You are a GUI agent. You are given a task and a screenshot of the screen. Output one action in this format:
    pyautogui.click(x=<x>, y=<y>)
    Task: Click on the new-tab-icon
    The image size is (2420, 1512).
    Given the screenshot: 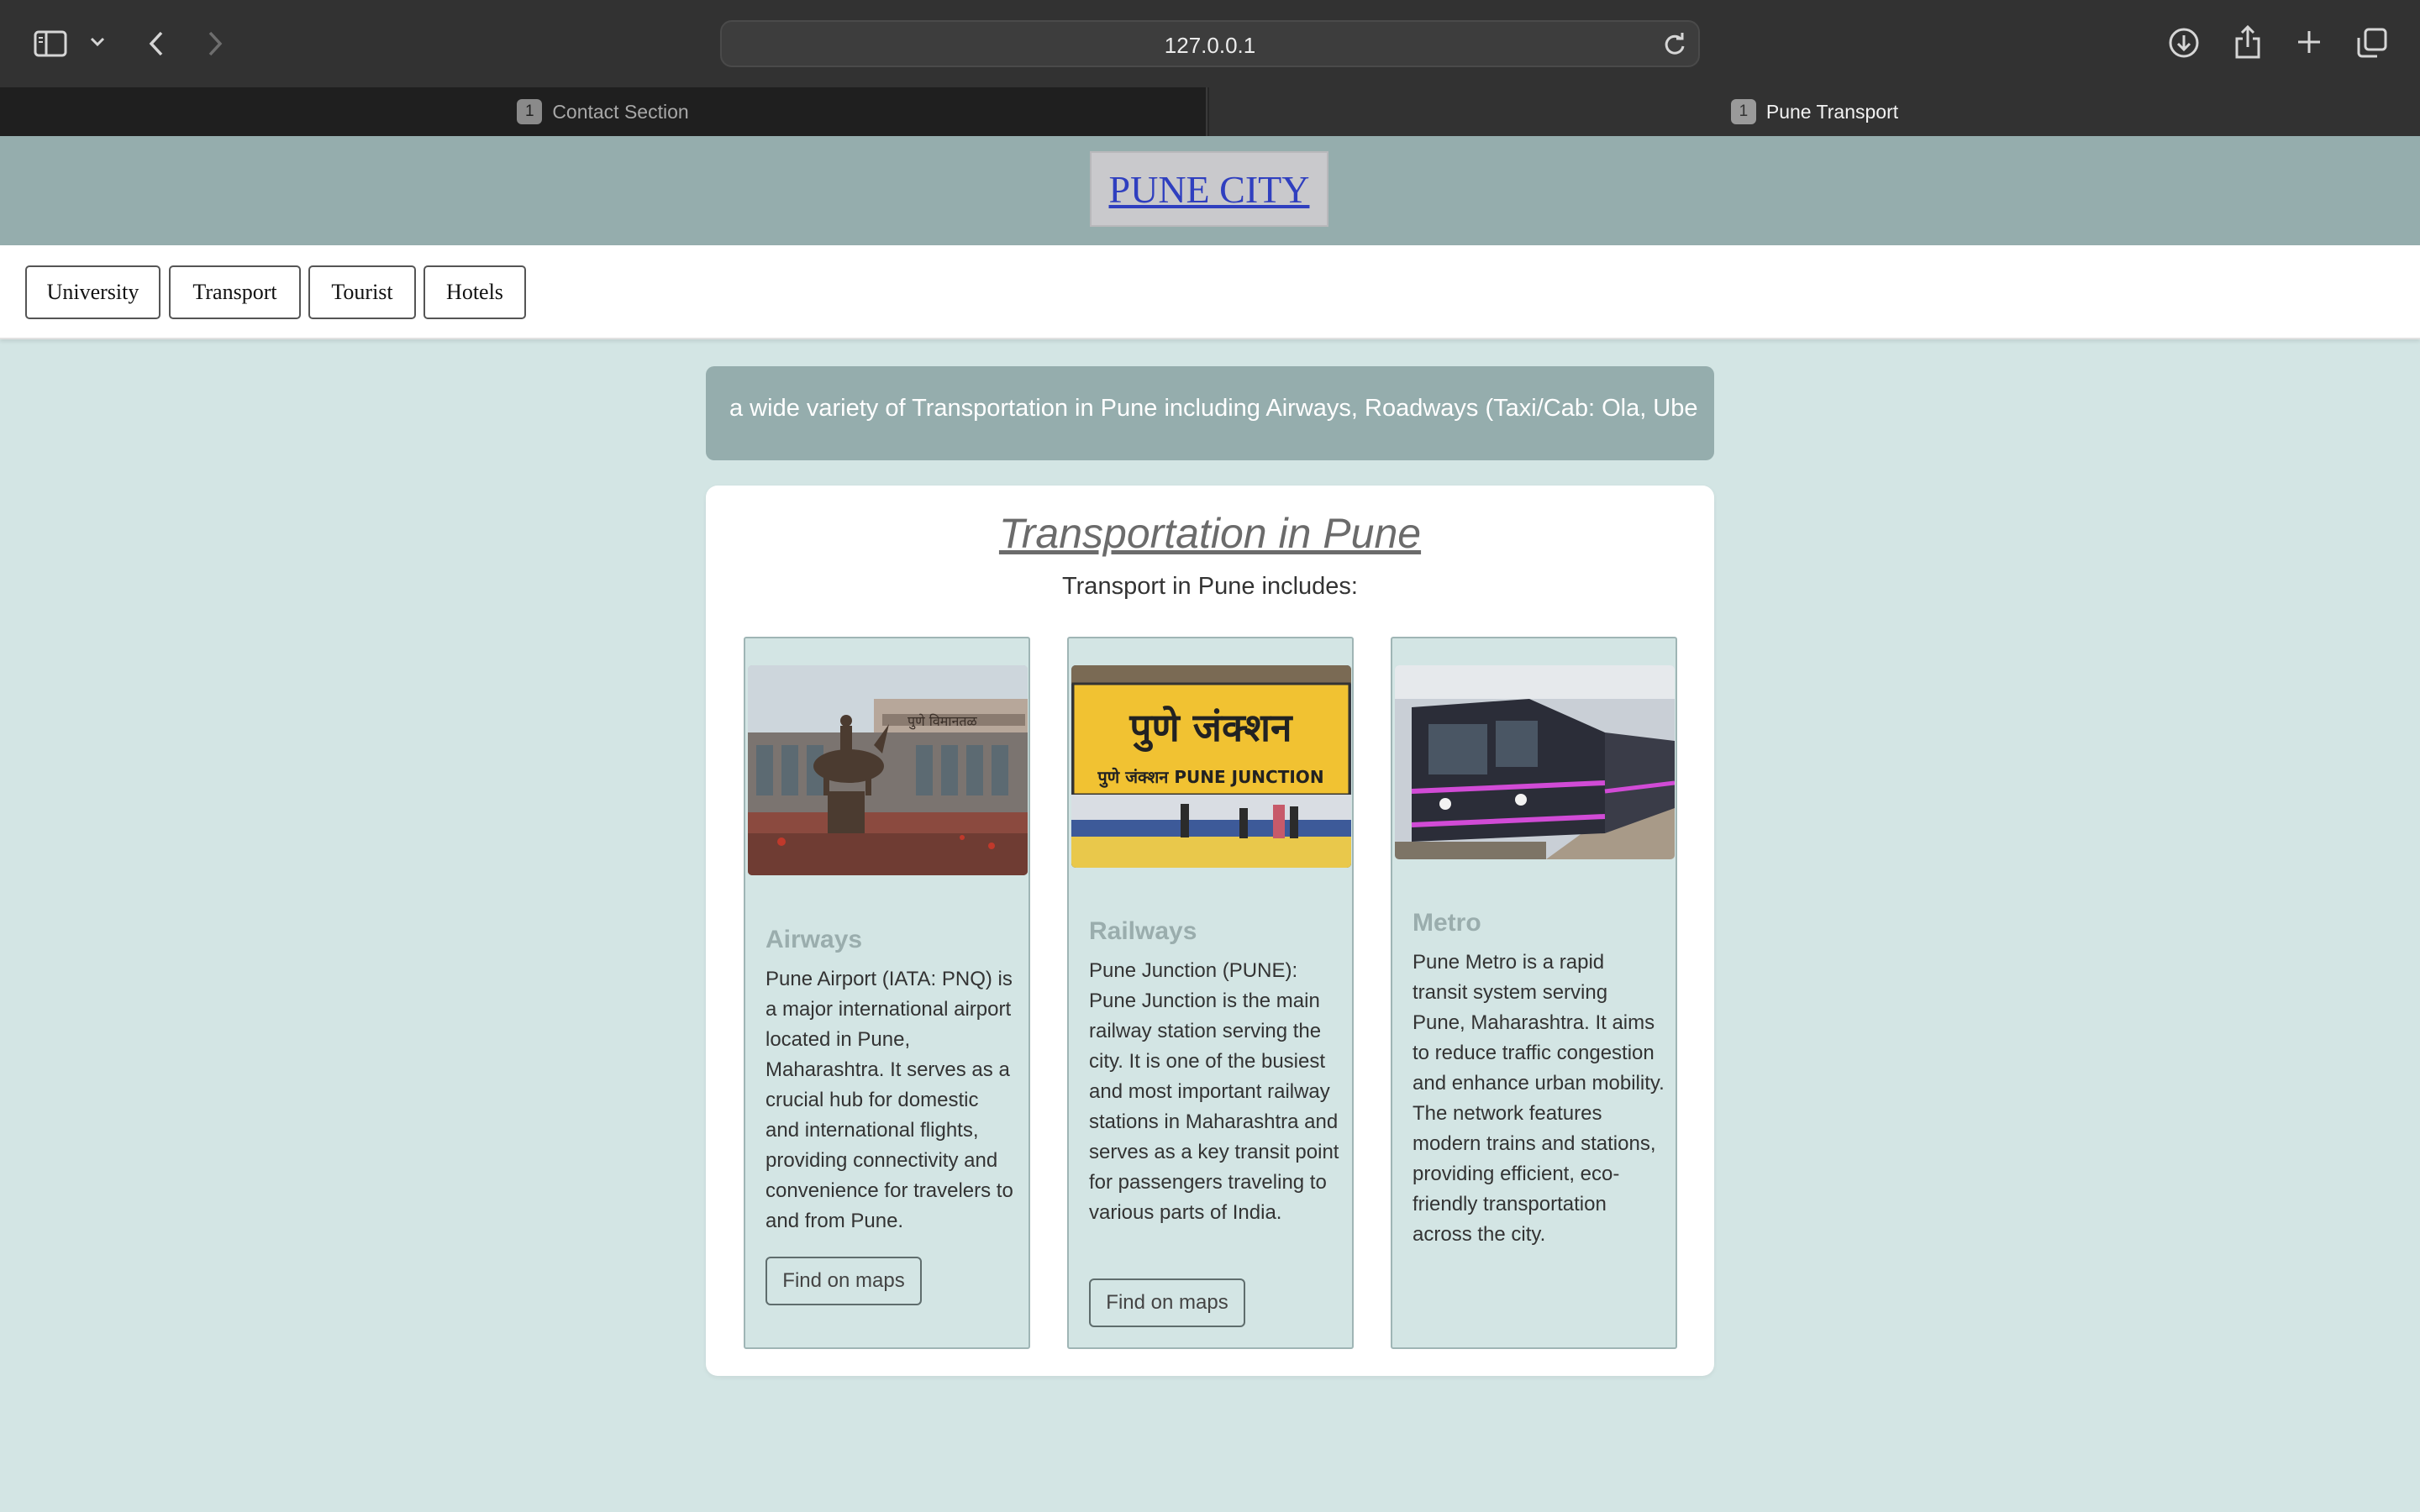 What is the action you would take?
    pyautogui.click(x=2309, y=42)
    